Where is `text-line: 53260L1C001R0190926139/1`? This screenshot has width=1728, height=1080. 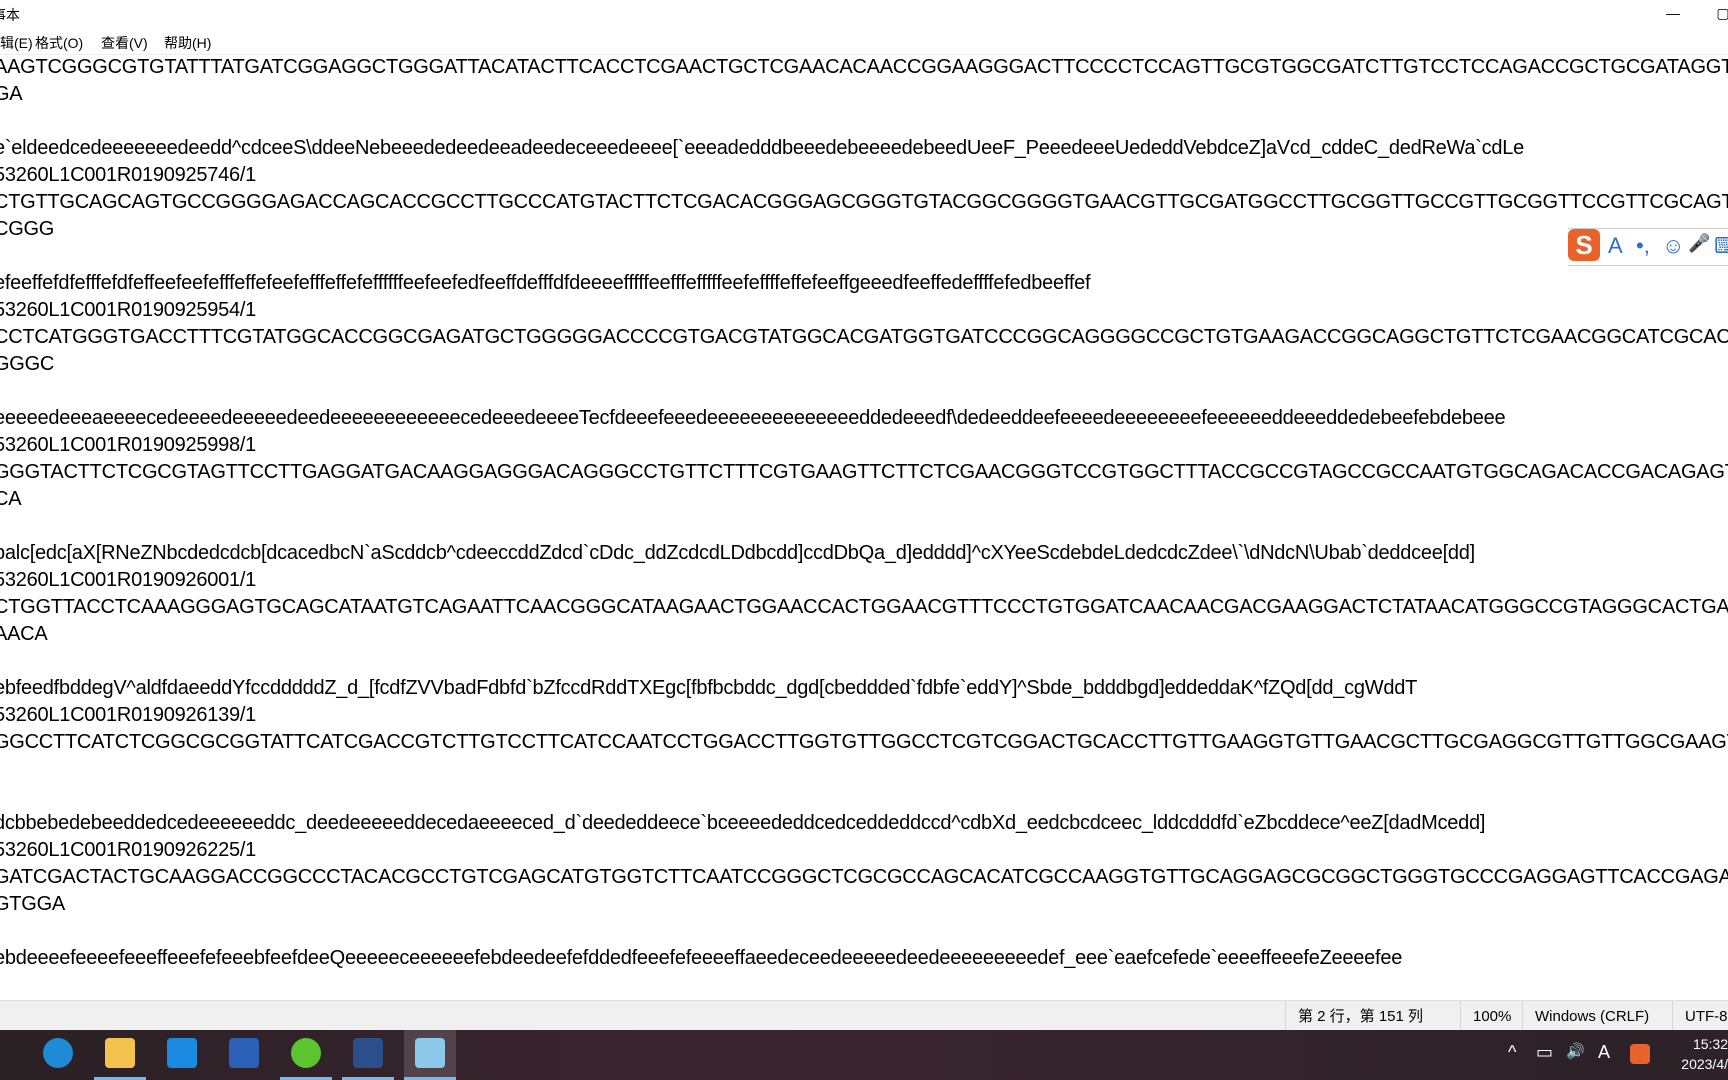
text-line: 53260L1C001R0190926139/1 is located at coordinates (128, 715).